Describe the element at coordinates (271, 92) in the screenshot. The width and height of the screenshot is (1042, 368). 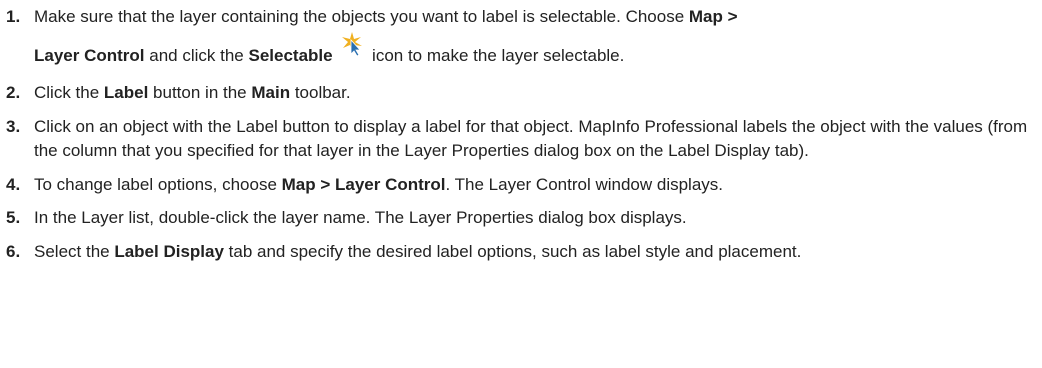
I see `main-toolbar-text: Main` at that location.